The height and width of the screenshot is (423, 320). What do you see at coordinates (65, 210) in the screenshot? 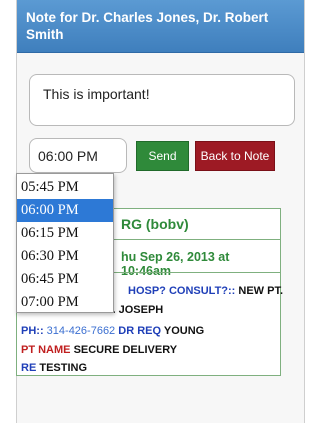
I see `time-option-selected: 06:00 PM` at bounding box center [65, 210].